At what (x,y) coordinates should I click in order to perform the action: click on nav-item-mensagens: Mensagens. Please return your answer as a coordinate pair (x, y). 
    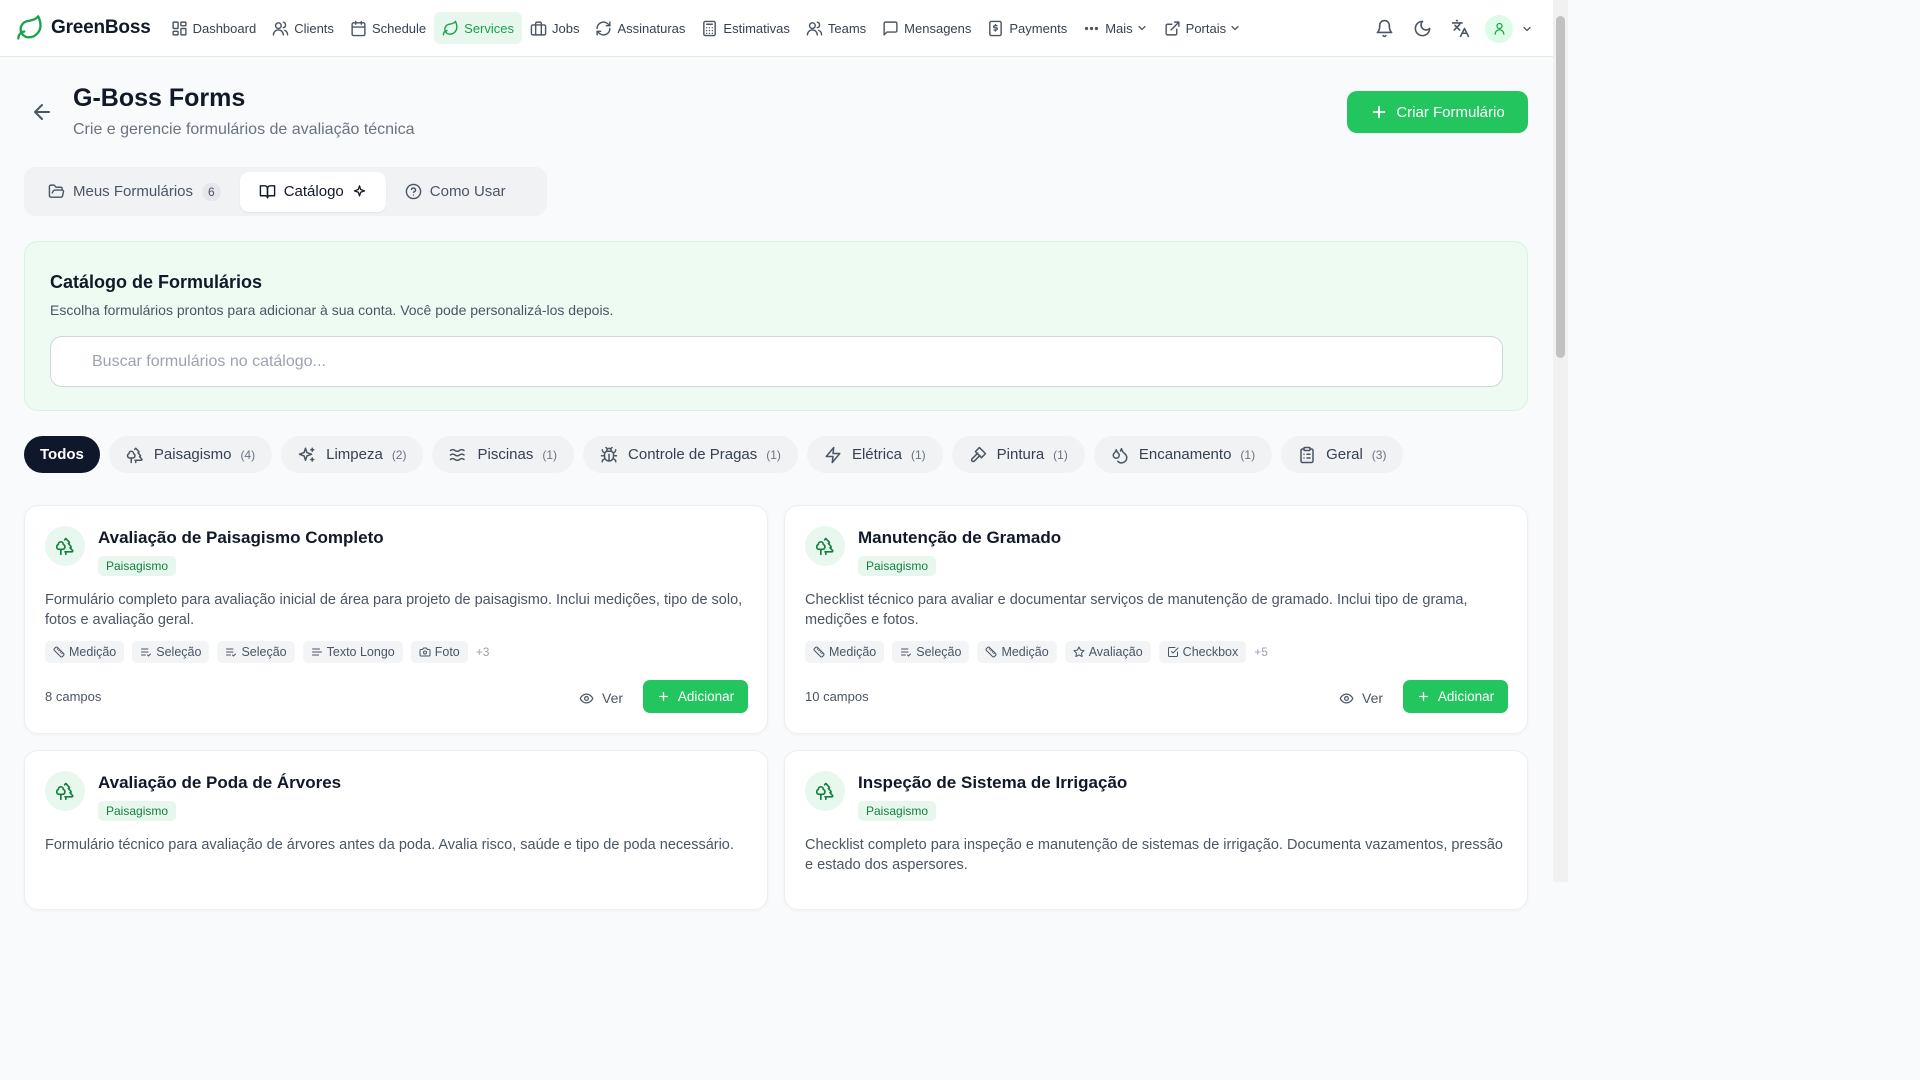
    Looking at the image, I should click on (926, 28).